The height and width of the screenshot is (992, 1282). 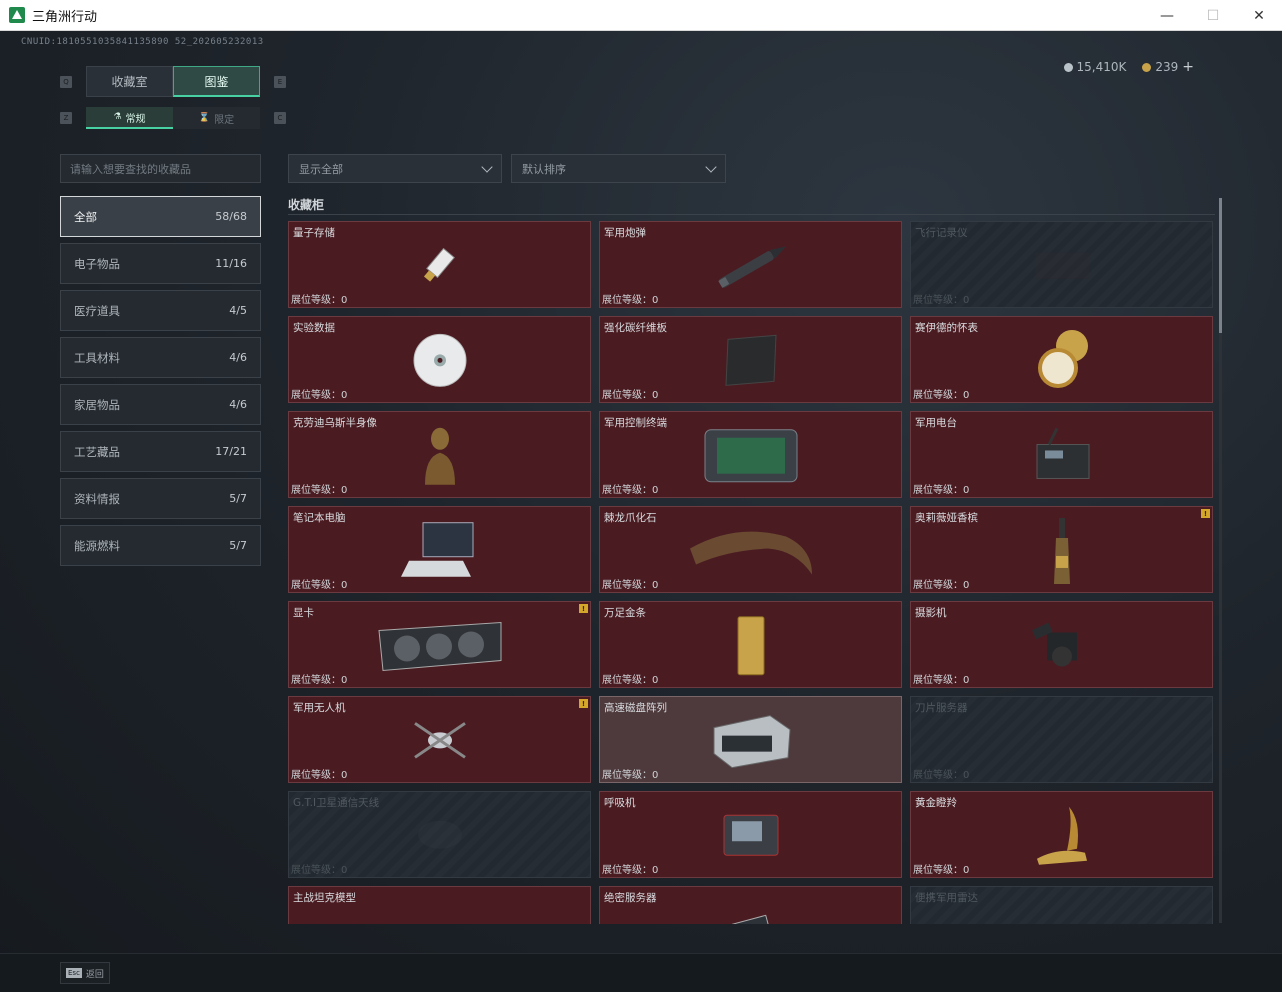 I want to click on close-button: ✕, so click(x=1259, y=15).